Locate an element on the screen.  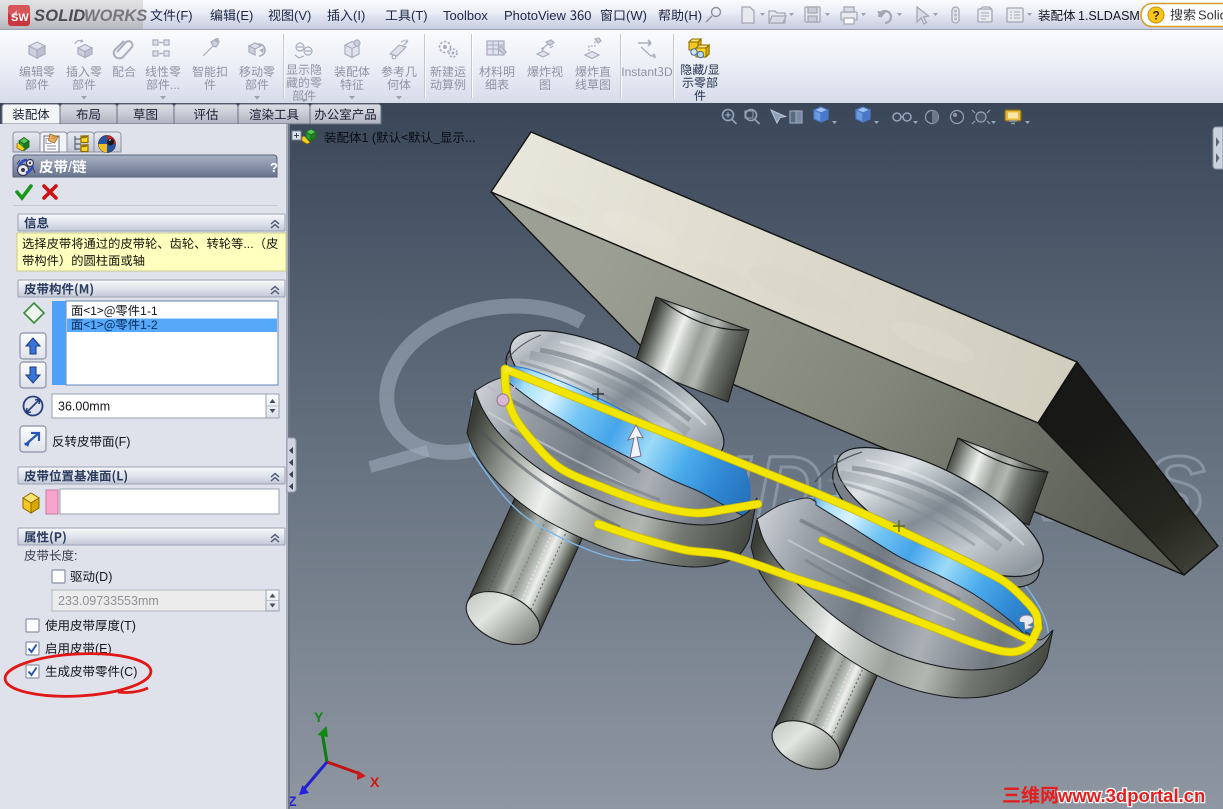
svg-text: 0 is located at coordinates (587, 15).